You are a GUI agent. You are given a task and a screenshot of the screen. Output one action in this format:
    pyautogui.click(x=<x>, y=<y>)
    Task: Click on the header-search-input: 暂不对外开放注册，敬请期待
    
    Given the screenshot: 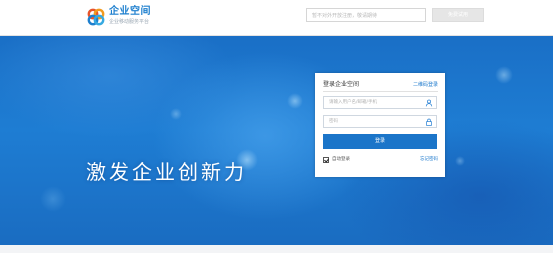 What is the action you would take?
    pyautogui.click(x=366, y=15)
    